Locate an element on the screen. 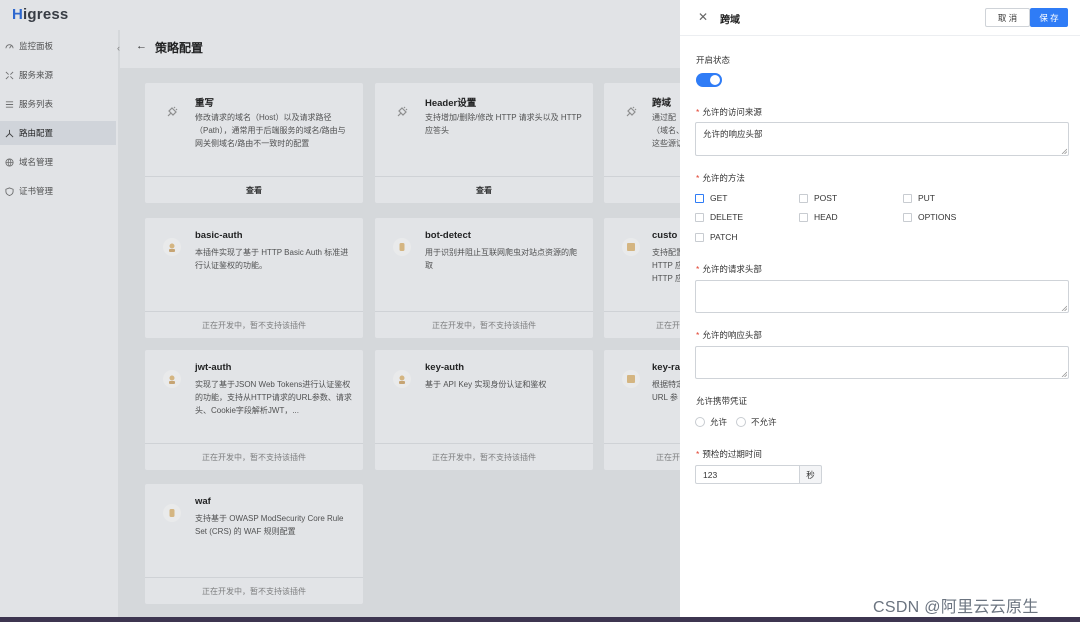 The height and width of the screenshot is (622, 1080). cancel-button: 取 消 is located at coordinates (1007, 17).